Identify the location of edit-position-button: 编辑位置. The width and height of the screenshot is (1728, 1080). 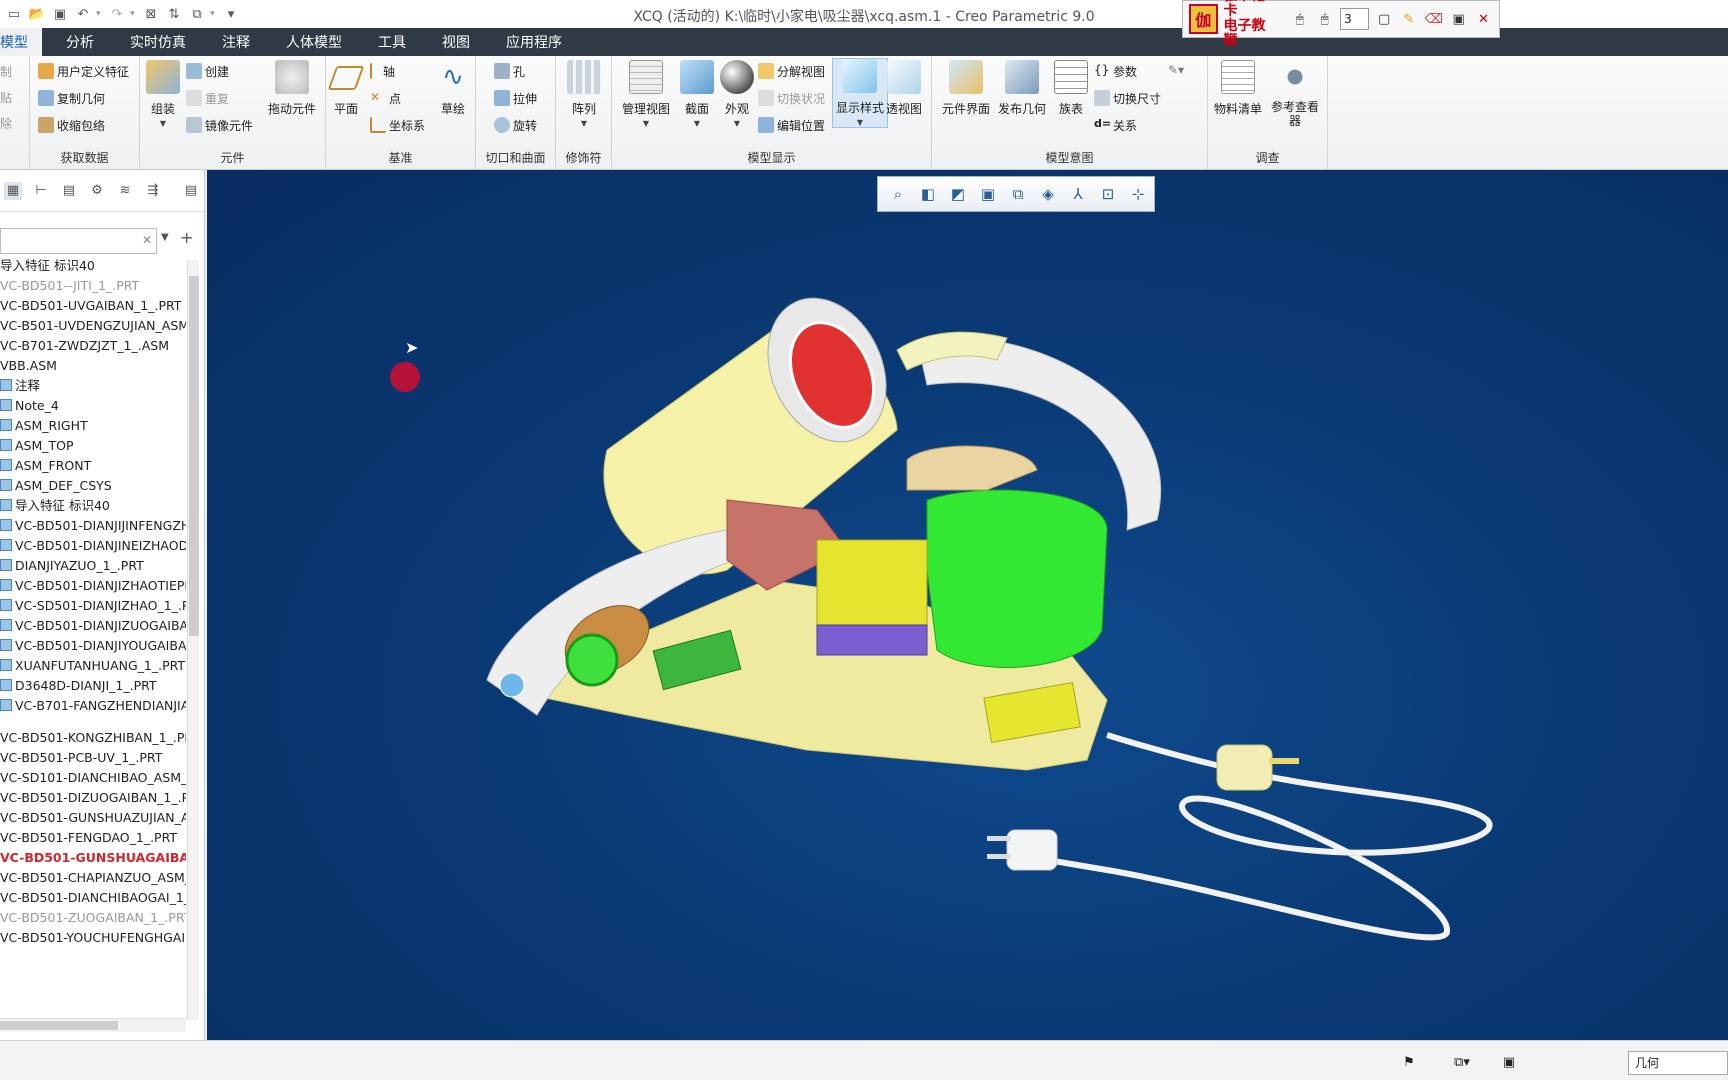
(791, 125).